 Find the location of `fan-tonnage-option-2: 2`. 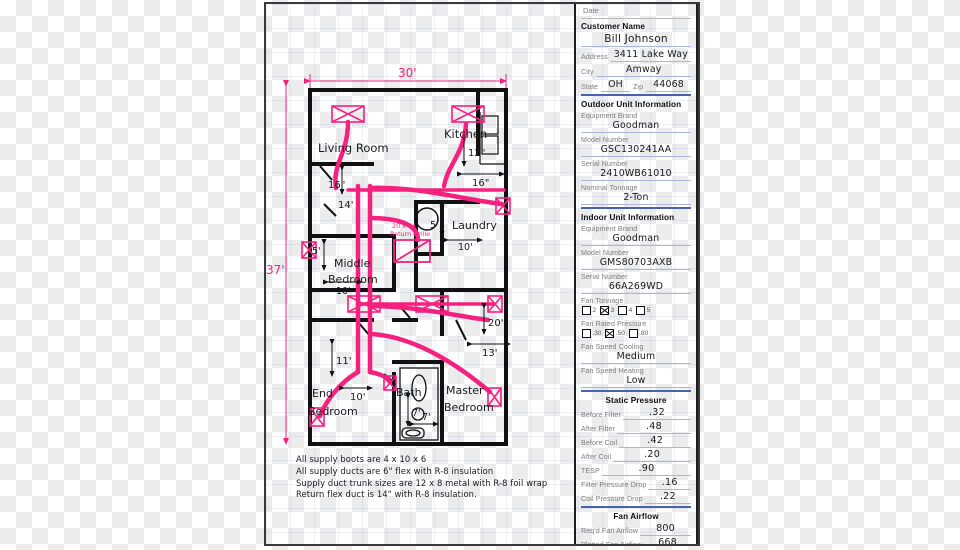

fan-tonnage-option-2: 2 is located at coordinates (589, 310).